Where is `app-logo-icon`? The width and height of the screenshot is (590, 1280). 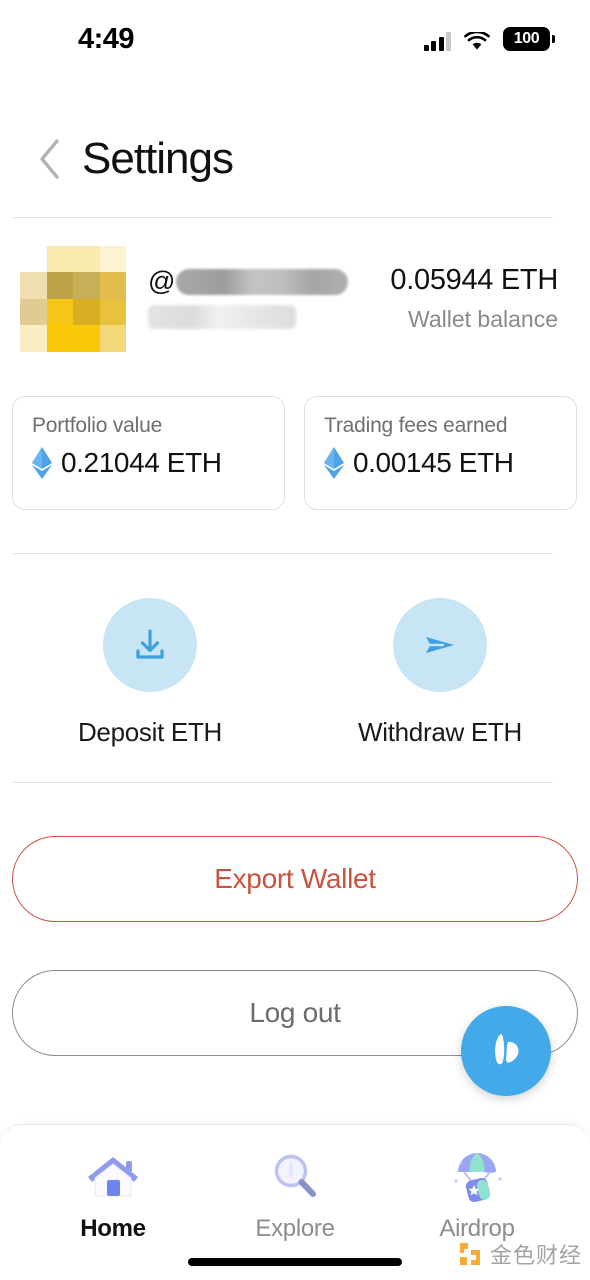
app-logo-icon is located at coordinates (507, 1049).